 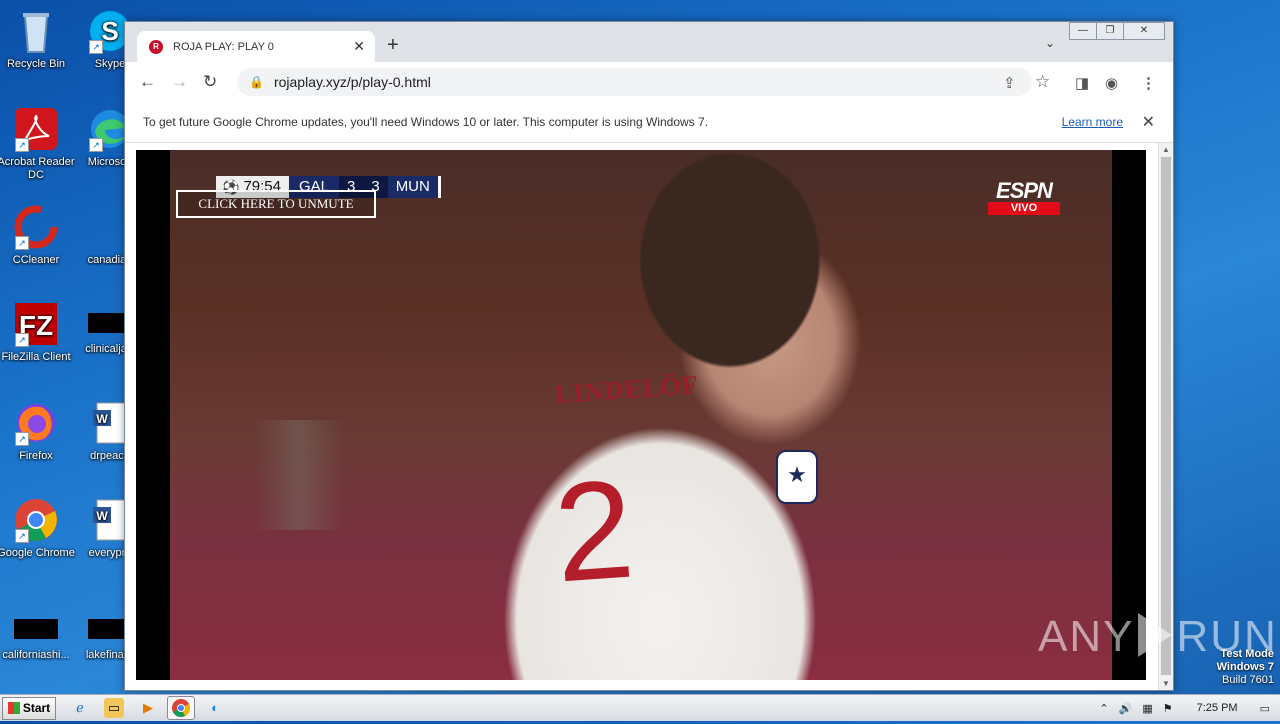 I want to click on ccleaner-icon: ↗, so click(x=36, y=227).